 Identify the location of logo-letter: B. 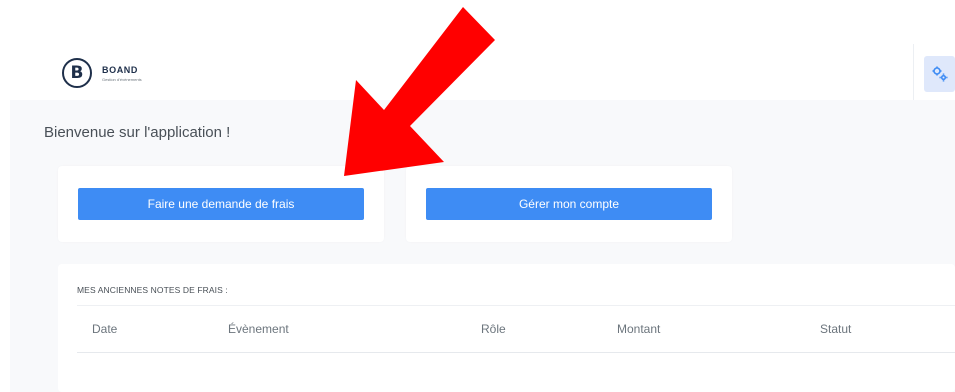
(77, 73).